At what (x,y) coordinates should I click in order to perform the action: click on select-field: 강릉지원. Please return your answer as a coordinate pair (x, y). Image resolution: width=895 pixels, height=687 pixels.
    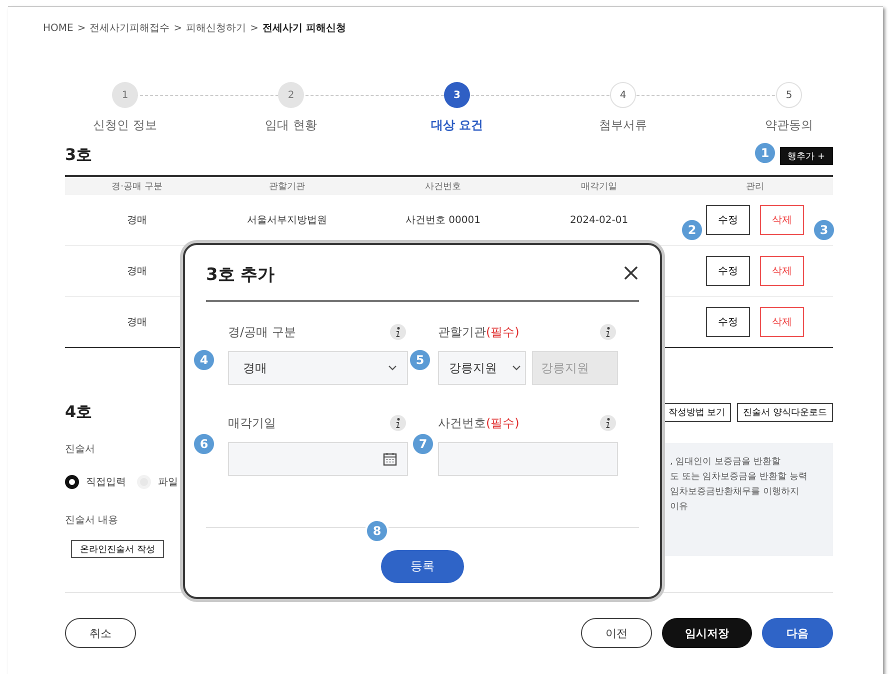
    Looking at the image, I should click on (482, 368).